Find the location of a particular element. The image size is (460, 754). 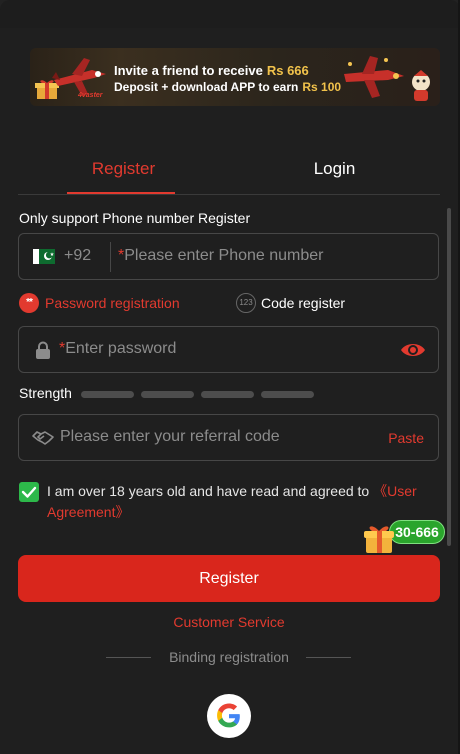

referral-input: Please enter your referral code is located at coordinates (170, 437).